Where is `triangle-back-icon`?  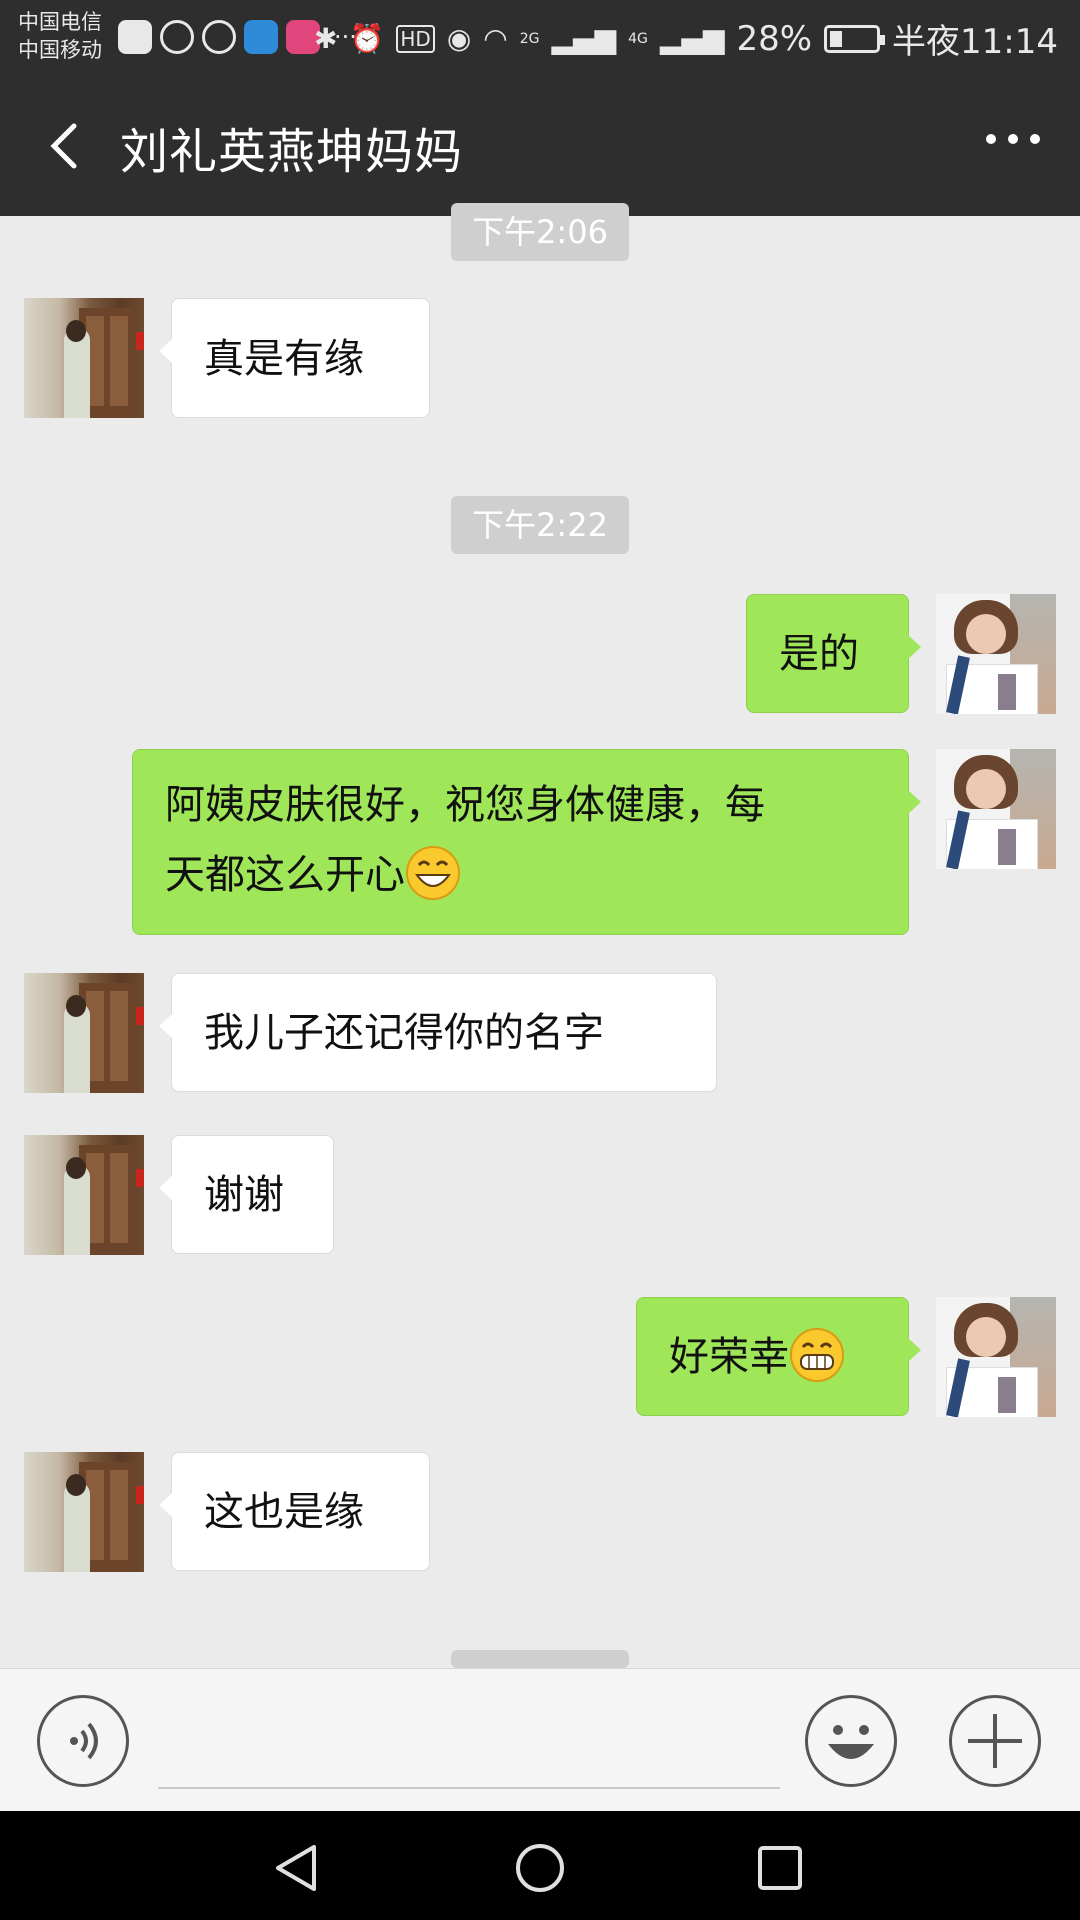
triangle-back-icon is located at coordinates (297, 1868).